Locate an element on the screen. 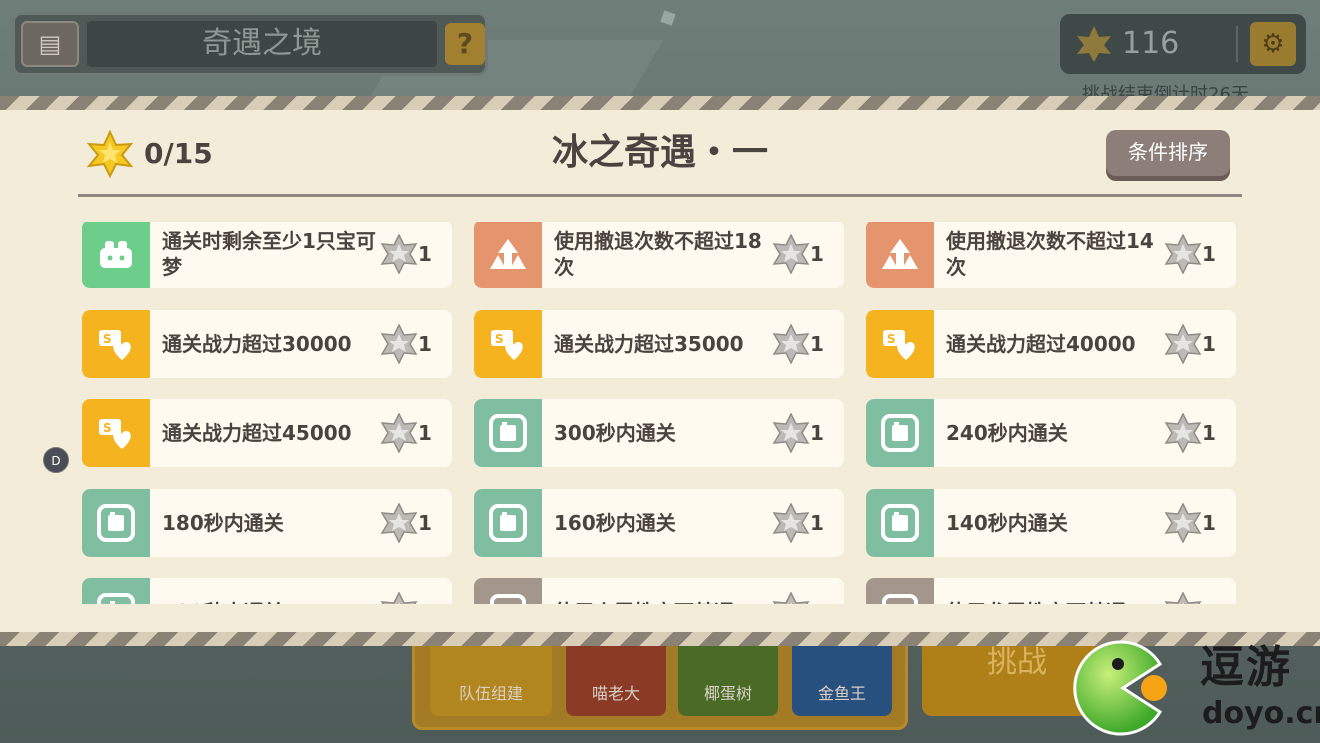 Image resolution: width=1320 pixels, height=743 pixels. hazard-stripe-top is located at coordinates (660, 103).